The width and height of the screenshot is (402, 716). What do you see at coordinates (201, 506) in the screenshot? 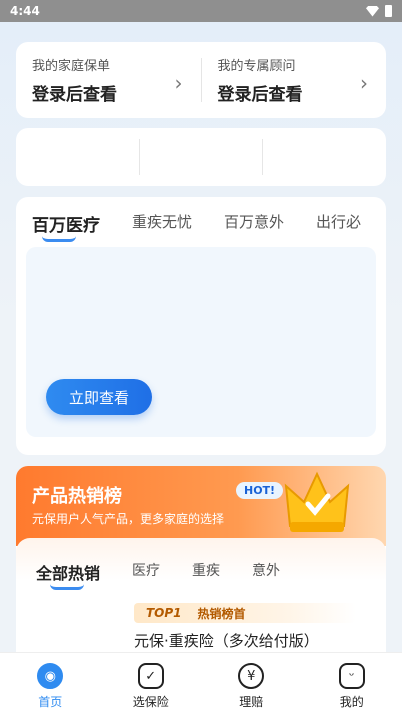
I see `hot-banner: 产品热销榜 元保用户人气产品，更多家庭的选择 HOT!` at bounding box center [201, 506].